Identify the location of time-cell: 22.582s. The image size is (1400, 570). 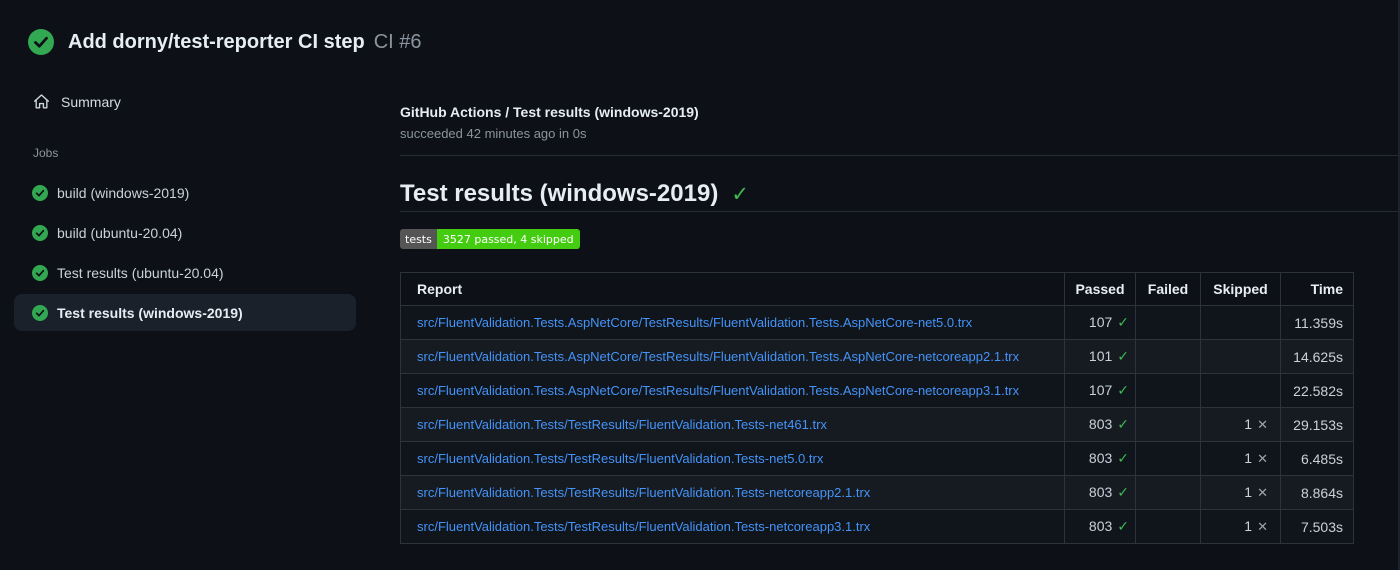
(1317, 390).